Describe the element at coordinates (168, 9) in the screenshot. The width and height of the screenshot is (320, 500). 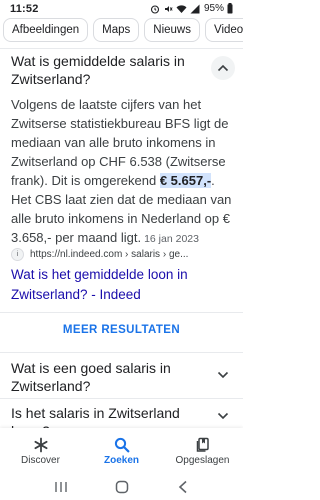
I see `mute-icon` at that location.